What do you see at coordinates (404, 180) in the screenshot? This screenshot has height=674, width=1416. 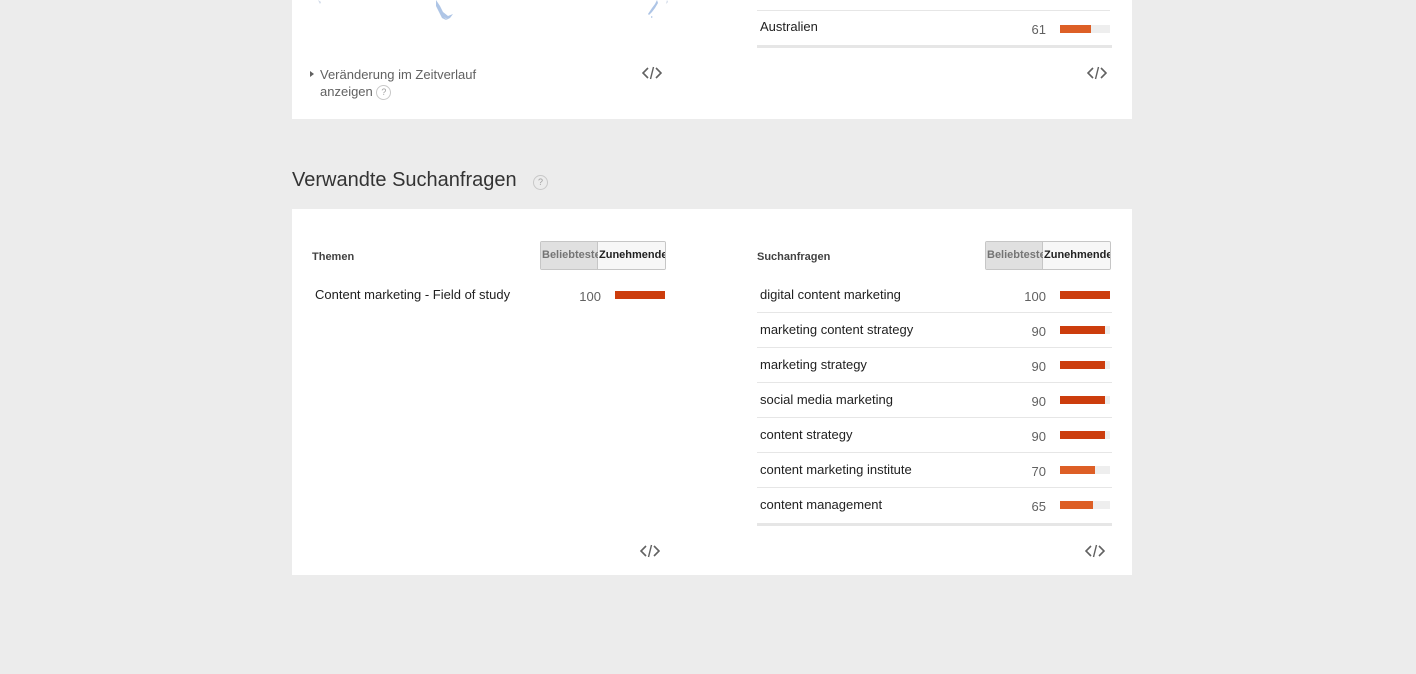 I see `section-title: Verwandte Suchanfragen` at bounding box center [404, 180].